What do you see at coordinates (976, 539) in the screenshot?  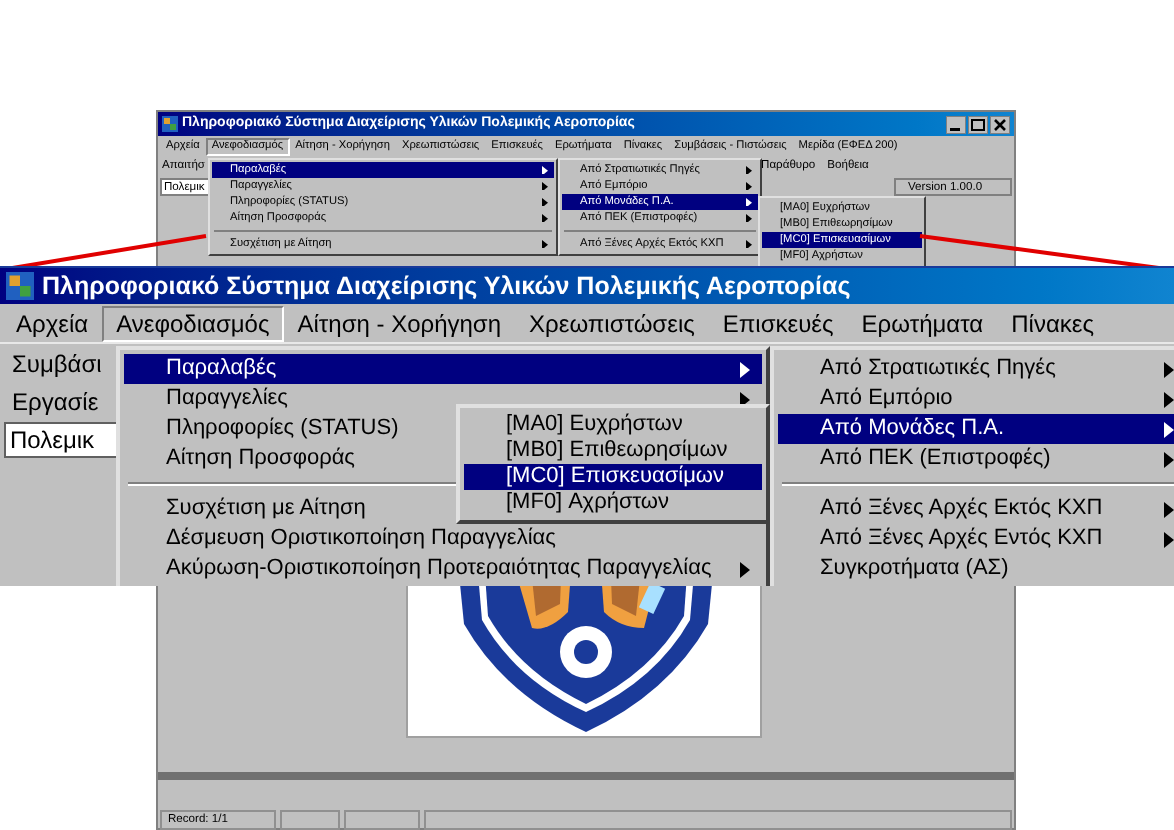 I see `menu-item: Από Ξένες Αρχές Εντός ΚΧΠ` at bounding box center [976, 539].